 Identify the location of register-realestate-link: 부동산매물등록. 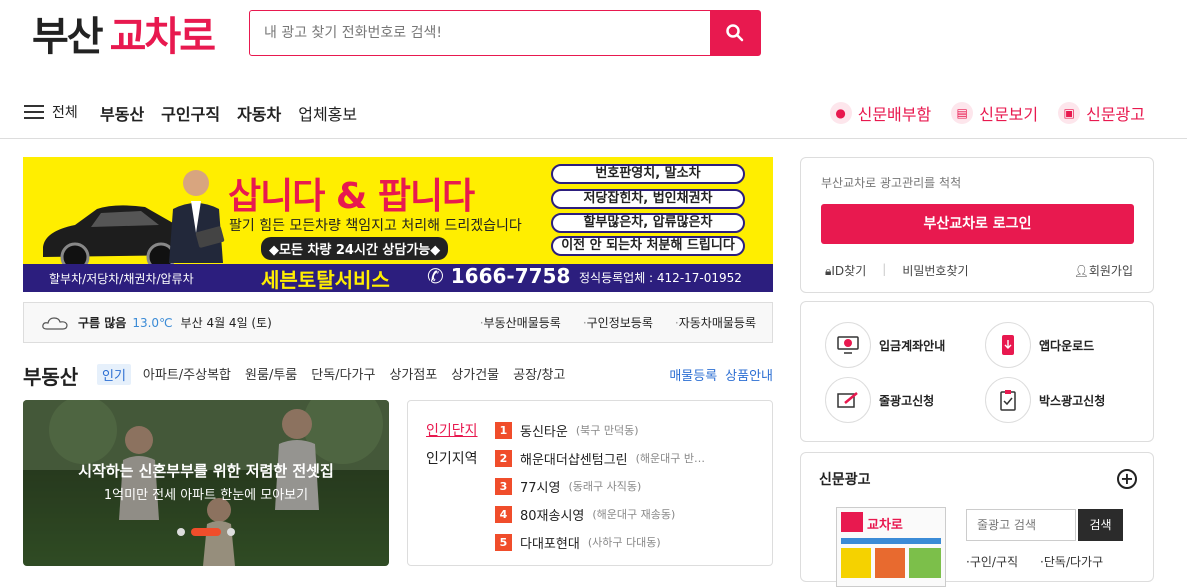
(520, 322).